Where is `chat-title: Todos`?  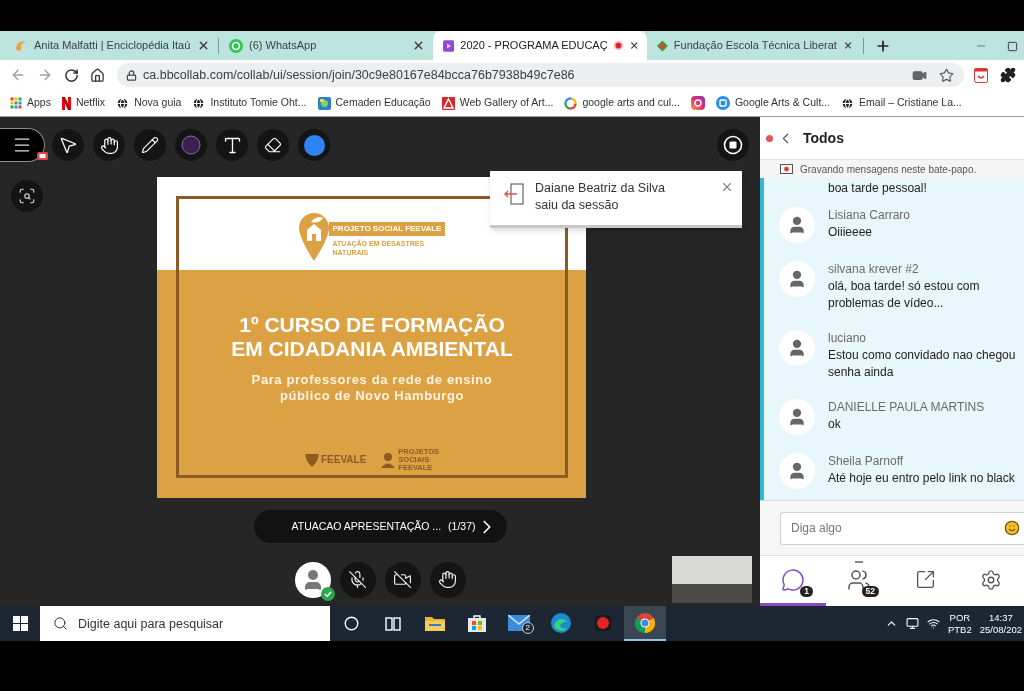
chat-title: Todos is located at coordinates (823, 138).